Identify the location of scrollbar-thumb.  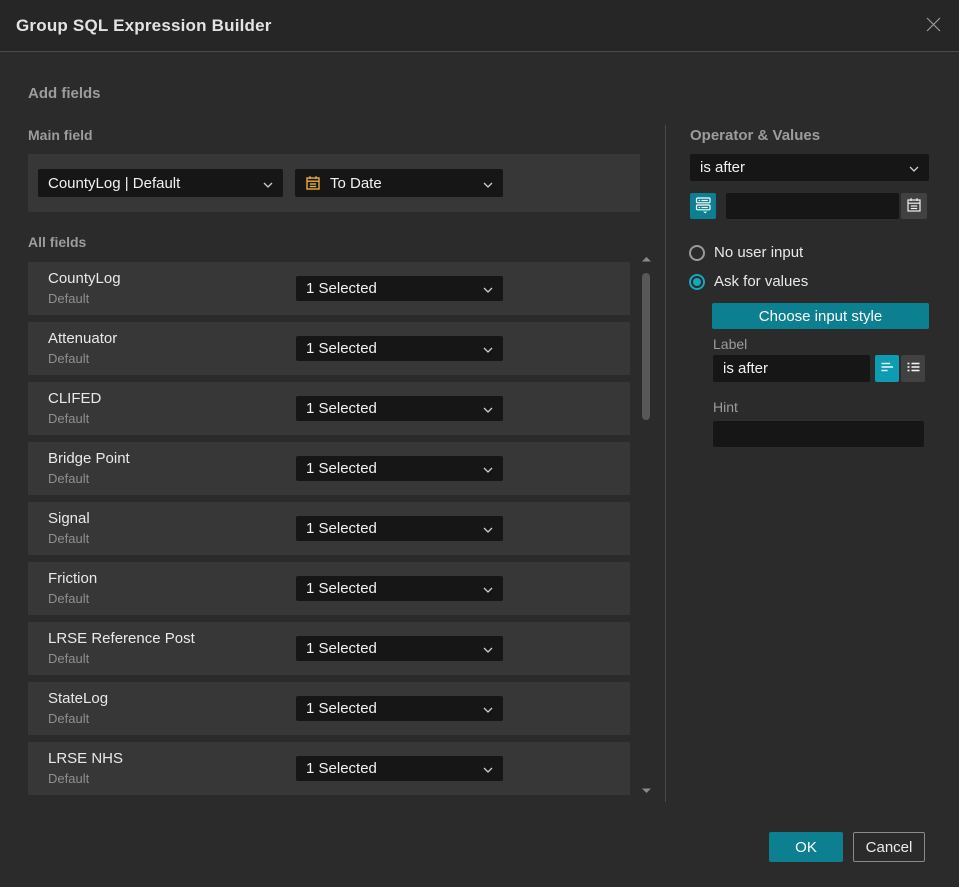
(646, 346).